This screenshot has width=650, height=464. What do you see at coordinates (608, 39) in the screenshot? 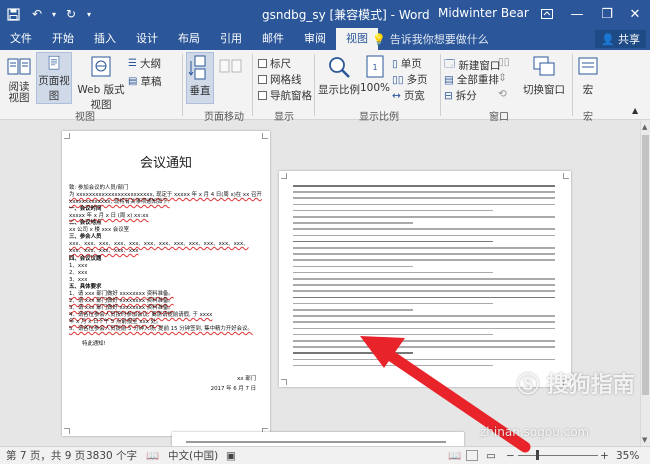
I see `person-icon: 👤` at bounding box center [608, 39].